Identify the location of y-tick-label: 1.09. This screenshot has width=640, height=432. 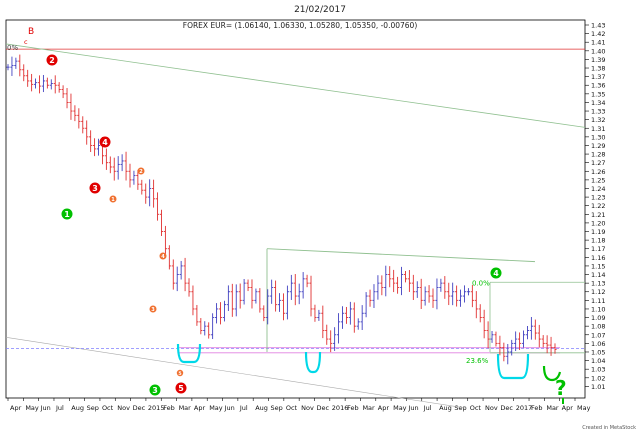
(598, 318).